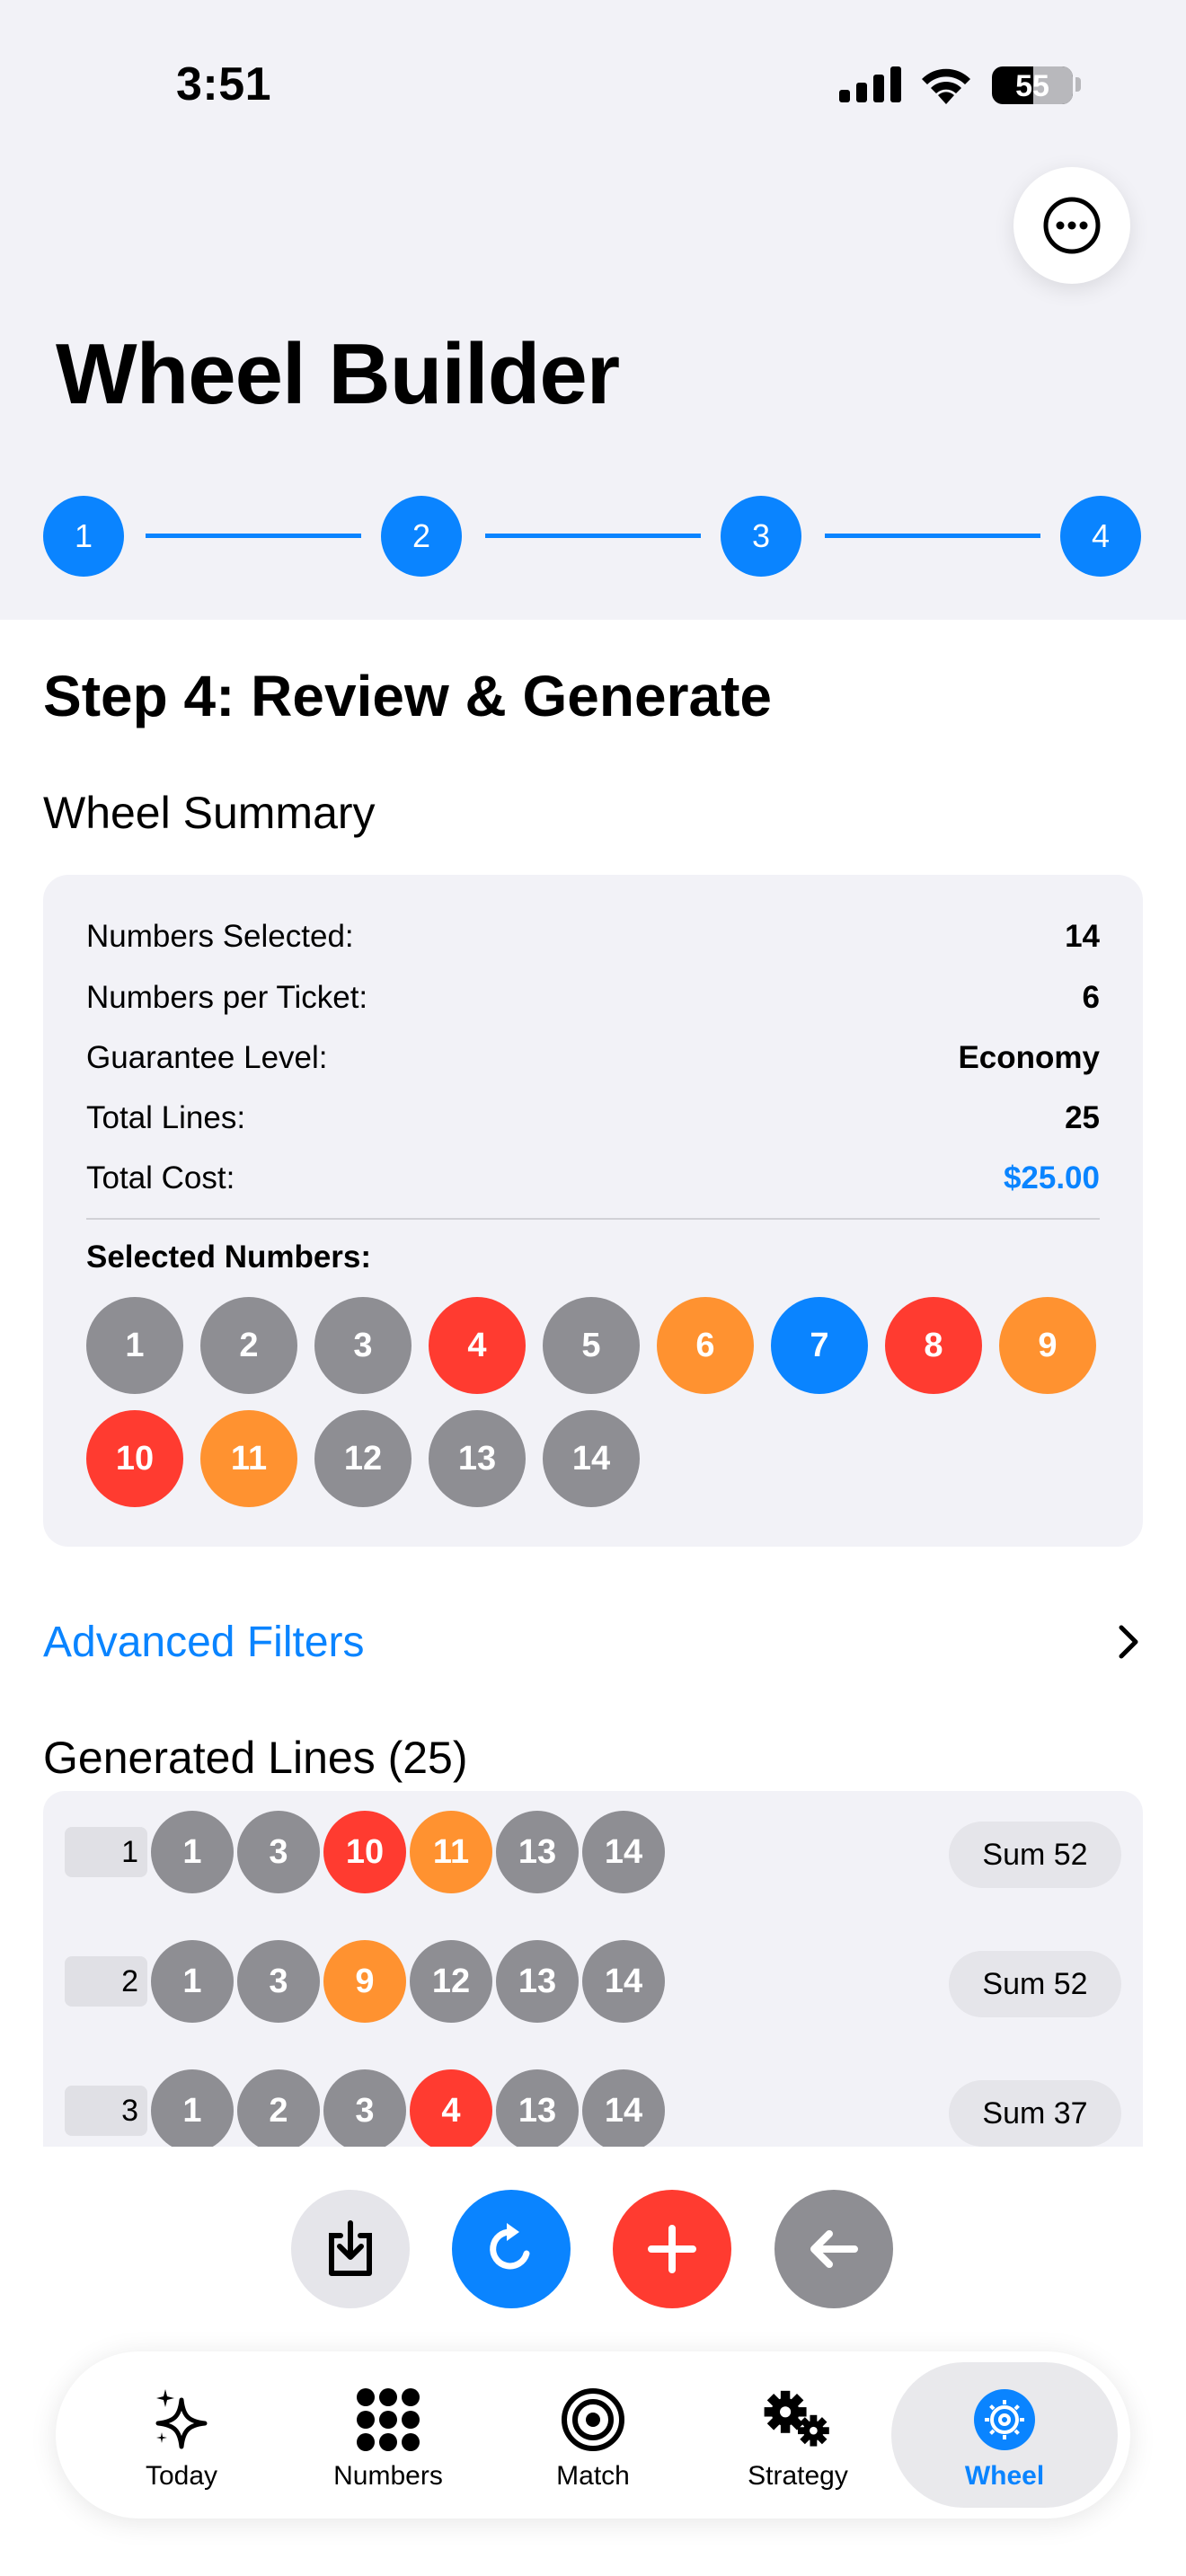  Describe the element at coordinates (229, 1257) in the screenshot. I see `selected-numbers-label: Selected Numbers:` at that location.